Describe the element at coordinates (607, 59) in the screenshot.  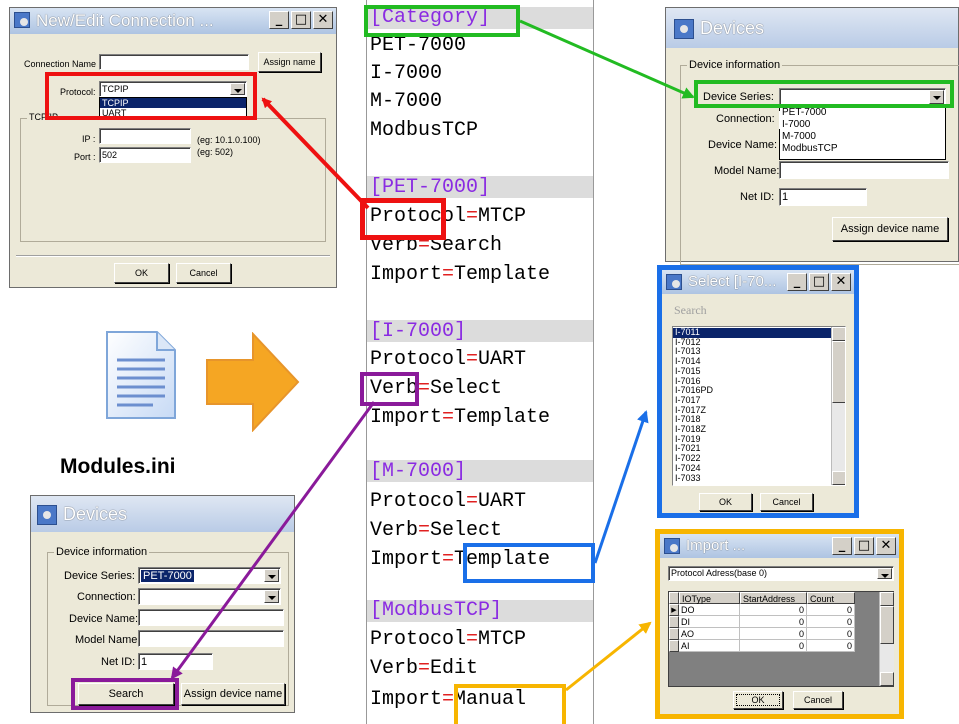
I see `arrow-category` at that location.